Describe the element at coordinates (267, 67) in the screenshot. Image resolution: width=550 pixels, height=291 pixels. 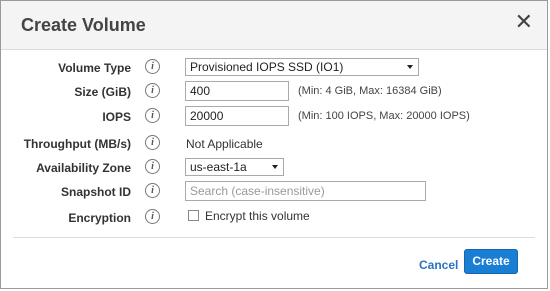
I see `volume-type-value: Provisioned IOPS SSD (IO1)` at that location.